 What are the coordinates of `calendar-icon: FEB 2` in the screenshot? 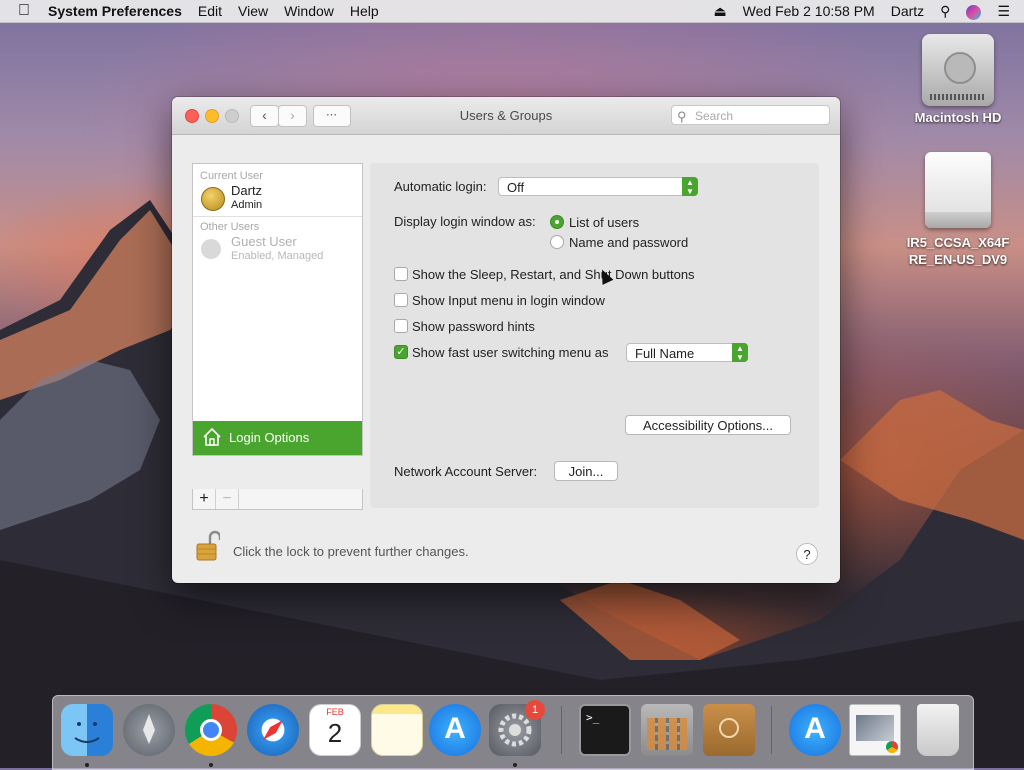 It's located at (335, 730).